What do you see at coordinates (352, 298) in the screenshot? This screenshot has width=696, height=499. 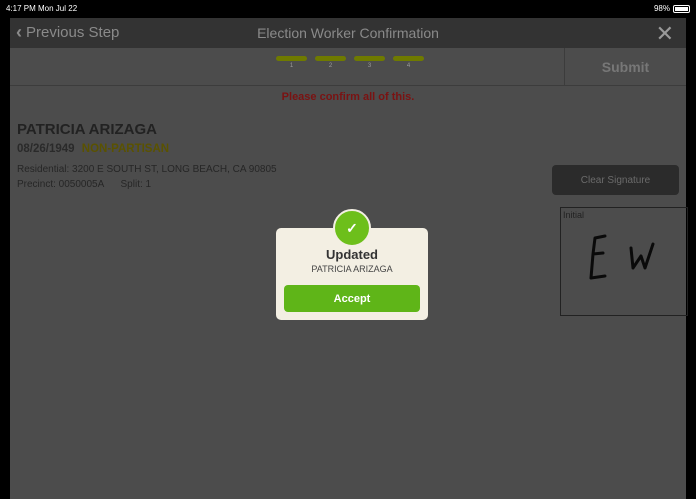 I see `accept-button: Accept` at bounding box center [352, 298].